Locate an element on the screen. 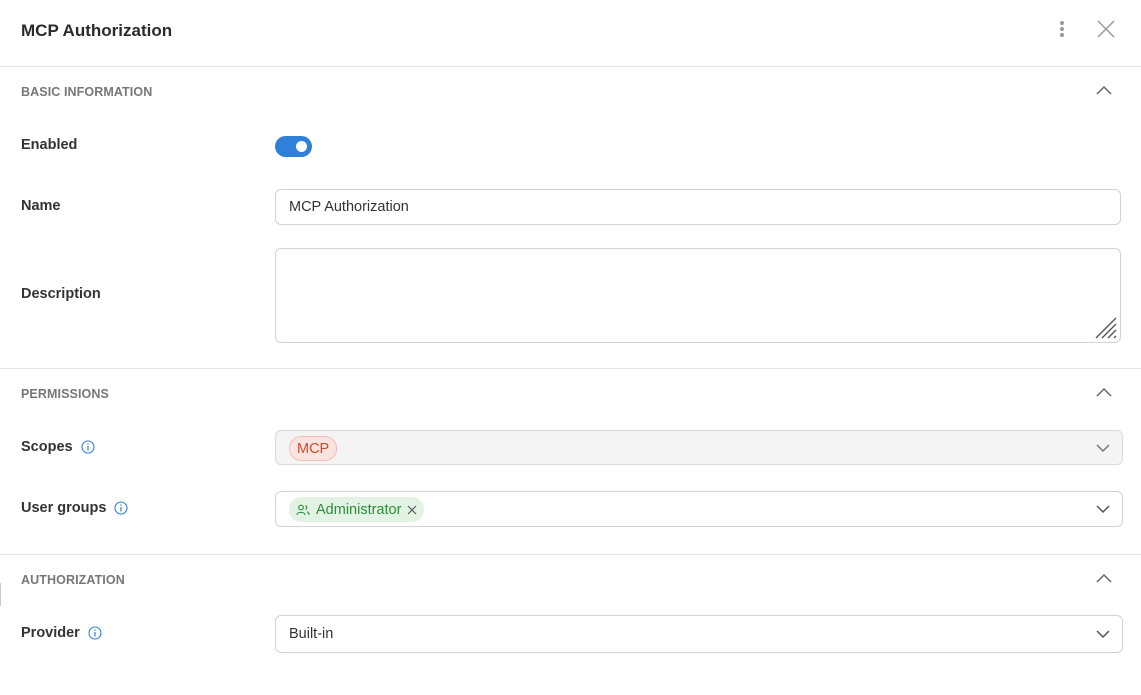 The image size is (1141, 695). collapse-basic-button is located at coordinates (1104, 90).